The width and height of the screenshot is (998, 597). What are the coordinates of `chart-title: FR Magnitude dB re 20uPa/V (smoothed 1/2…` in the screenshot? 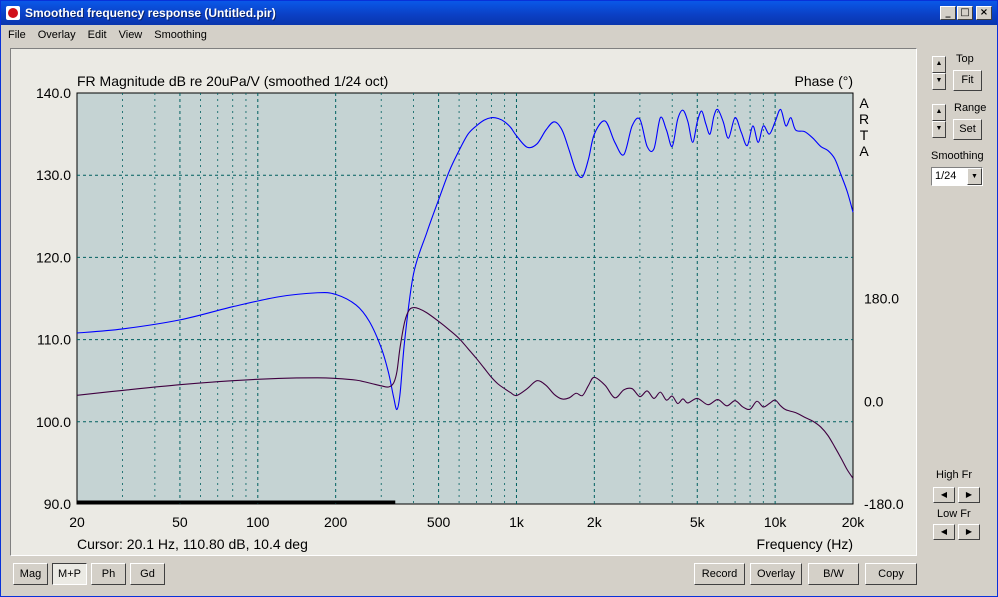 It's located at (232, 81).